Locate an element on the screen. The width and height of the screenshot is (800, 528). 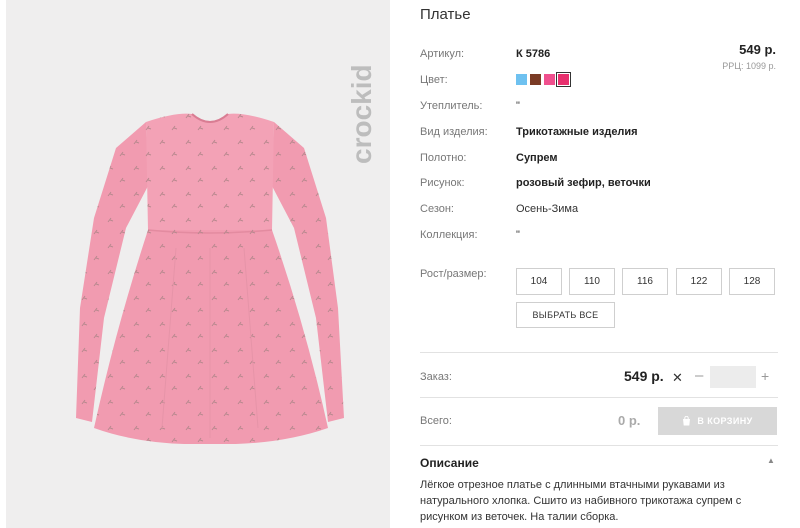
order-label: Заказ: is located at coordinates (436, 377).